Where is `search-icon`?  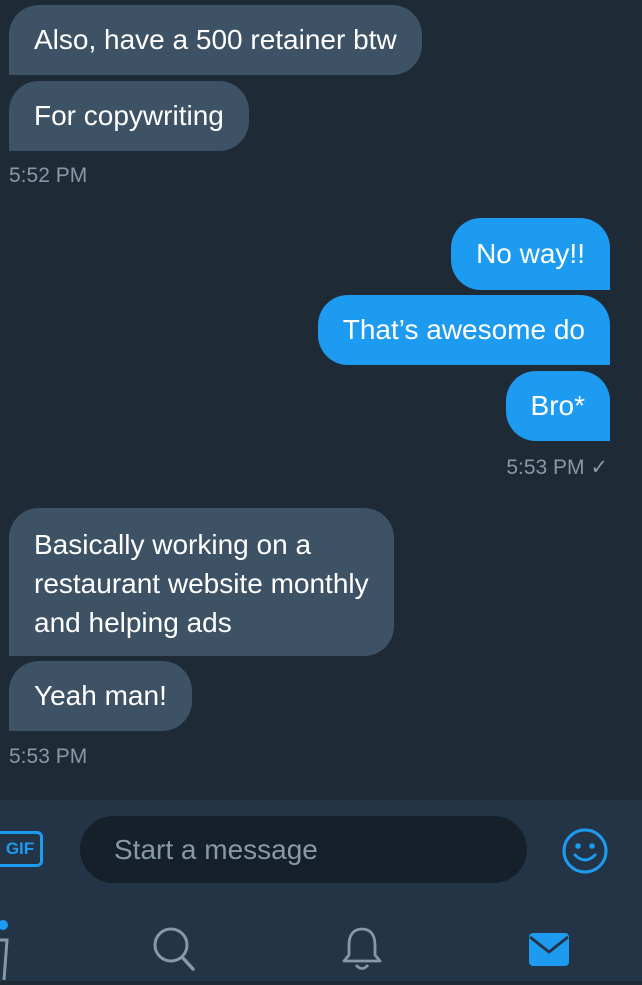
search-icon is located at coordinates (174, 949).